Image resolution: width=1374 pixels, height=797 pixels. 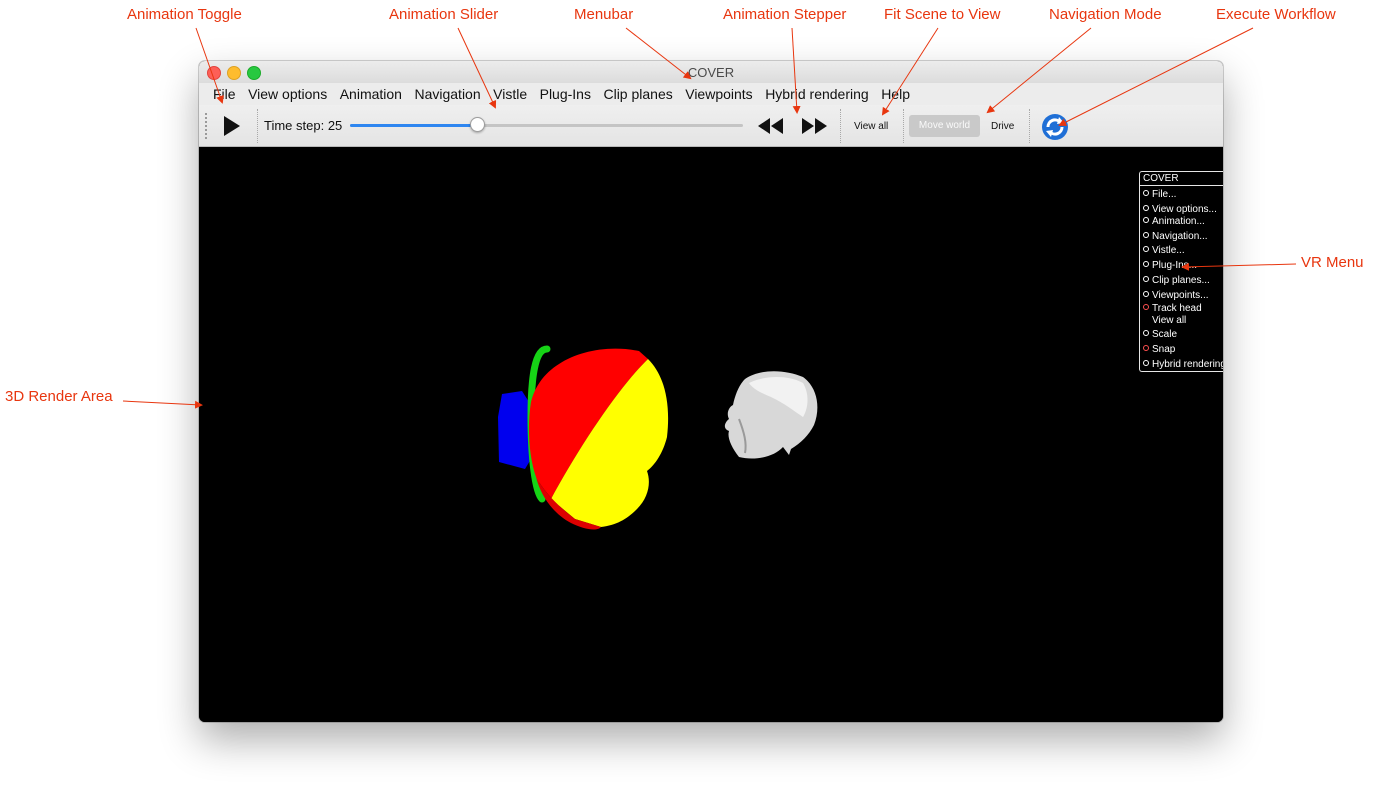 What do you see at coordinates (514, 430) in the screenshot?
I see `blue-object` at bounding box center [514, 430].